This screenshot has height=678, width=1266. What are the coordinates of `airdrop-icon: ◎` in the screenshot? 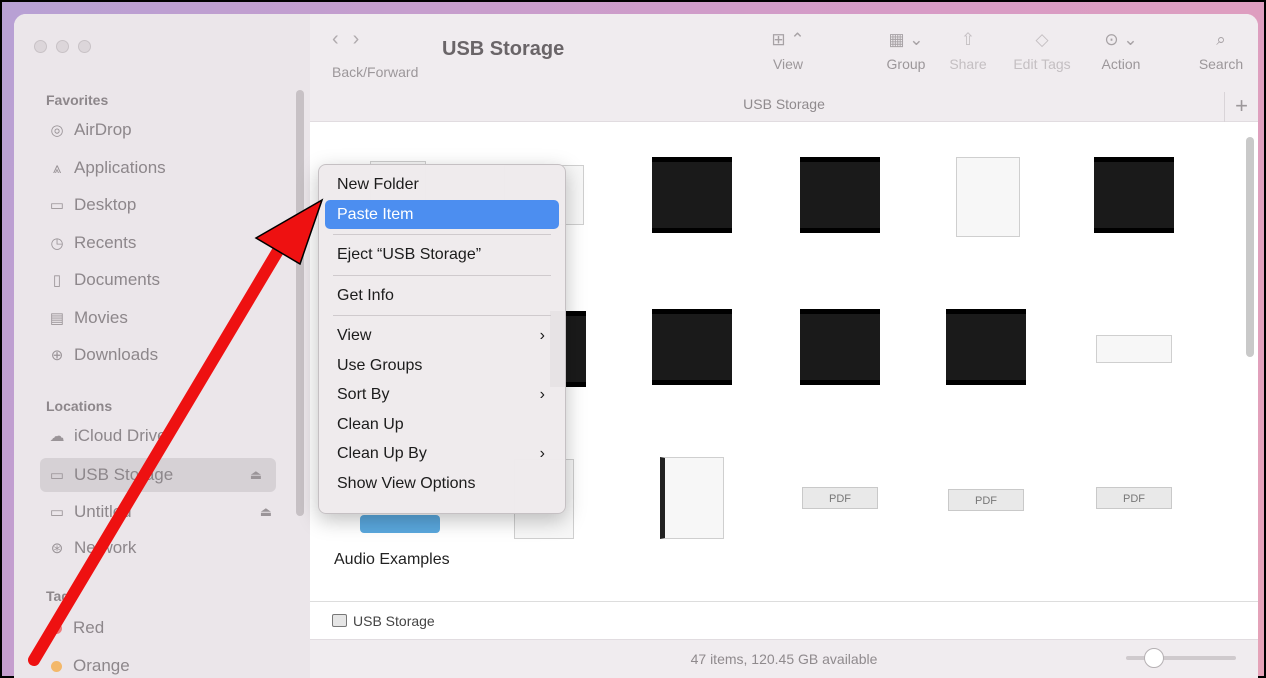 It's located at (57, 130).